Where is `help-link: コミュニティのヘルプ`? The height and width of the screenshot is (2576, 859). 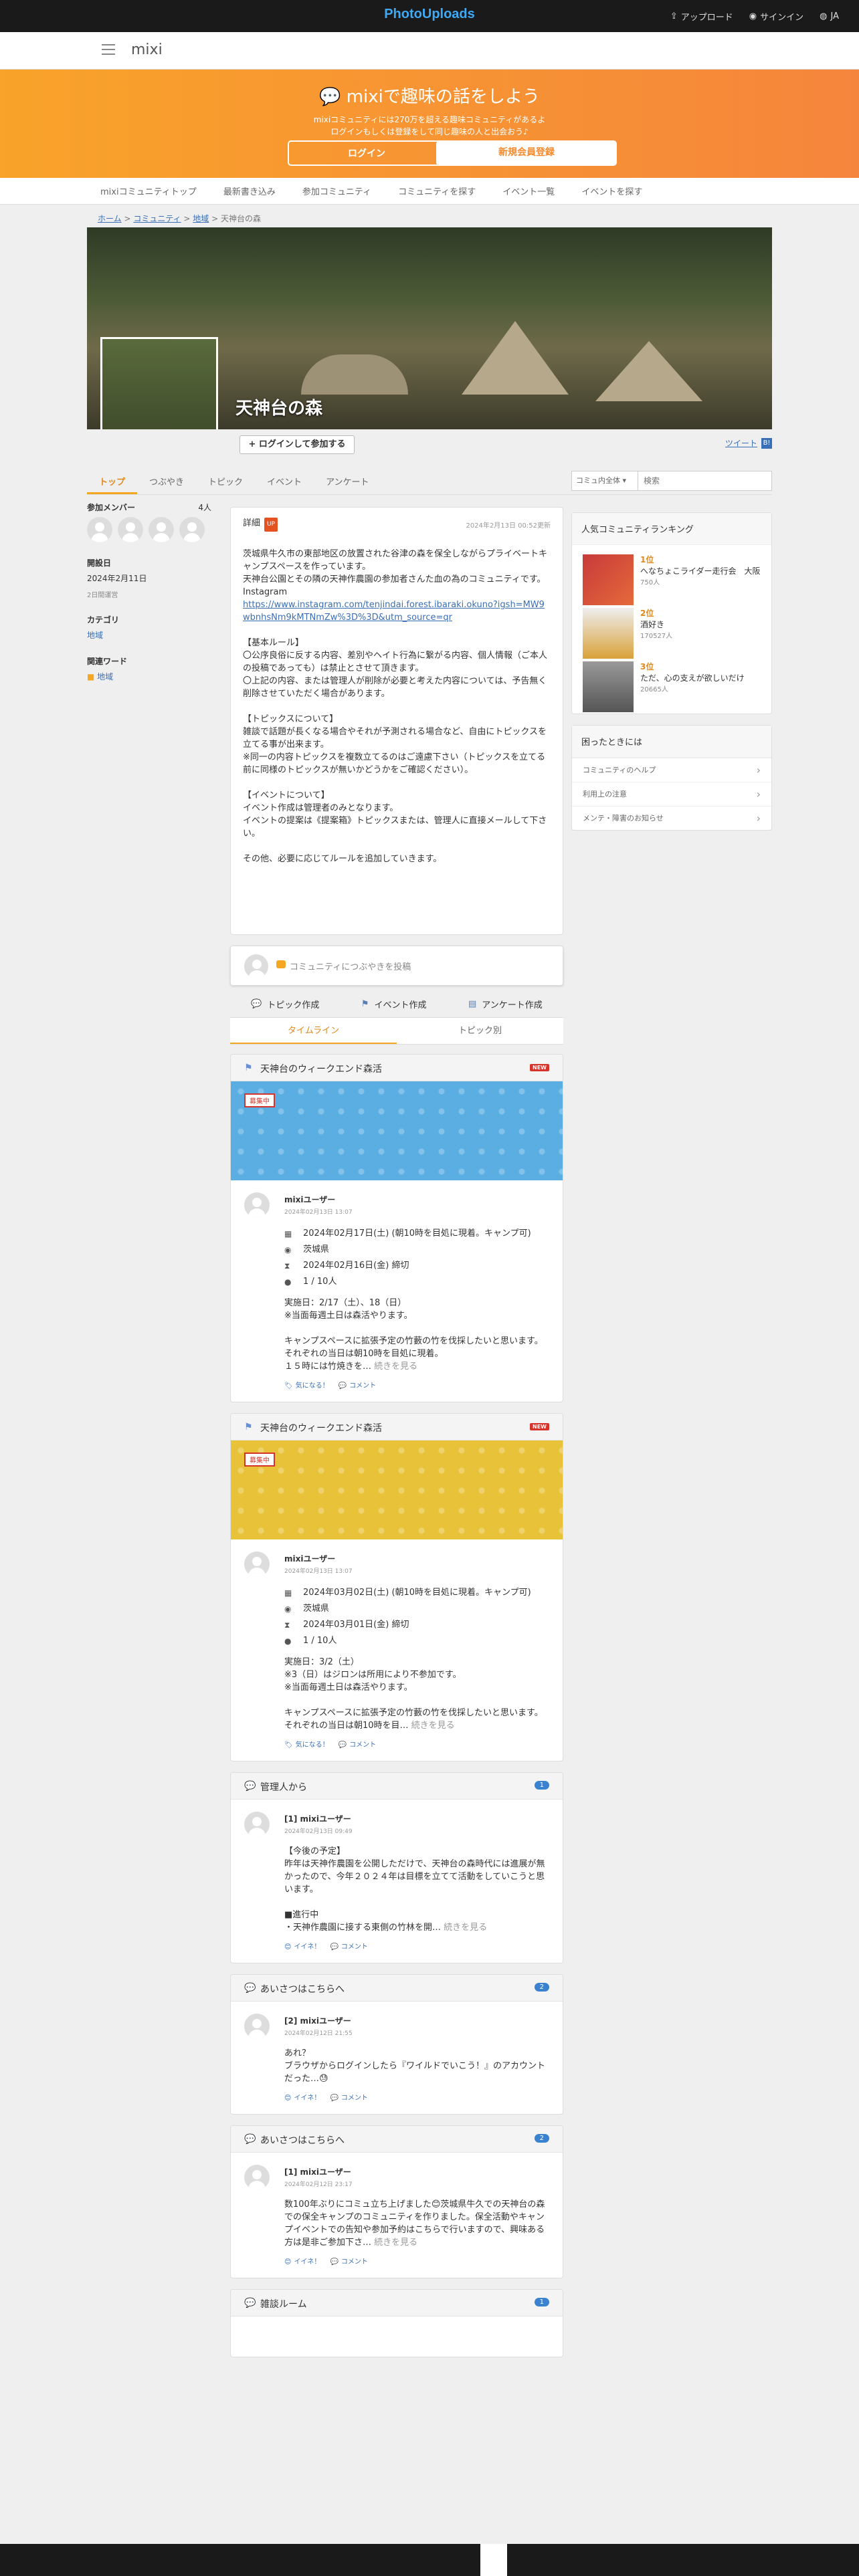 help-link: コミュニティのヘルプ is located at coordinates (671, 770).